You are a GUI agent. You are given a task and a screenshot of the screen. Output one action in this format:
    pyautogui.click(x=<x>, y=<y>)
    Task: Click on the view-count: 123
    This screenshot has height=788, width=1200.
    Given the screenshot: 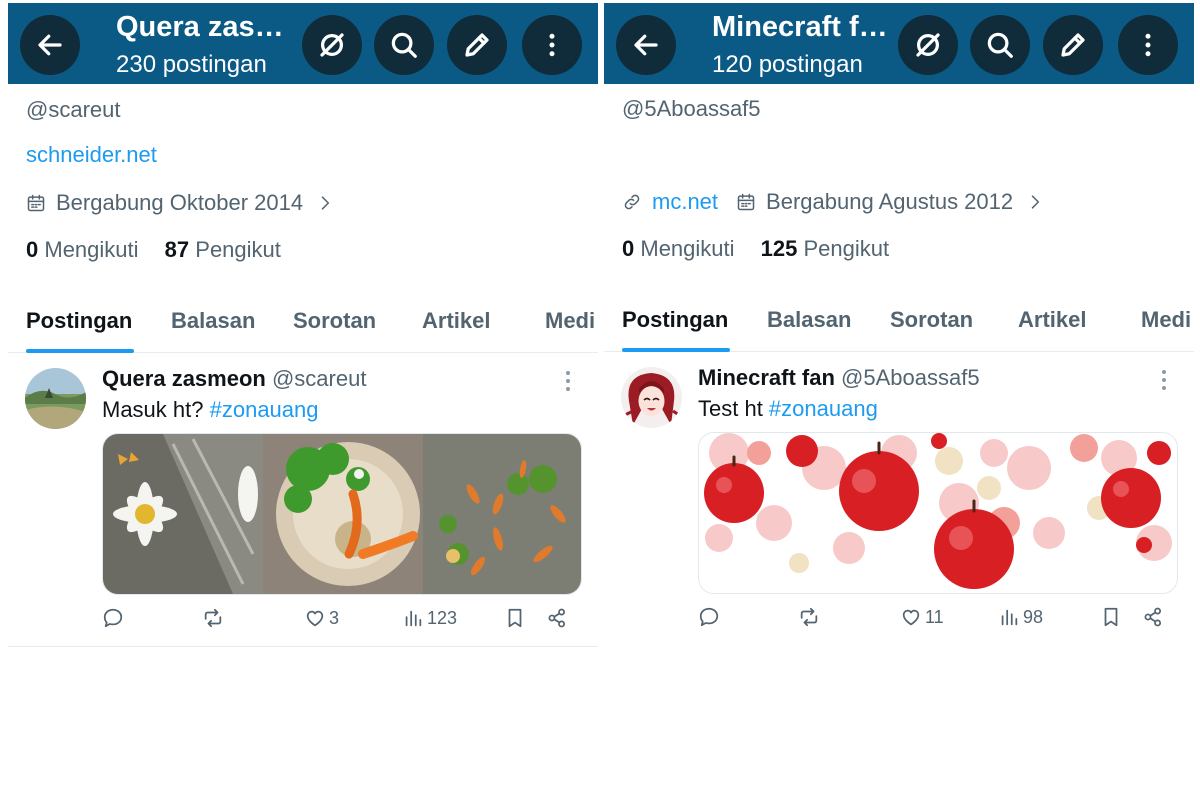 What is the action you would take?
    pyautogui.click(x=442, y=617)
    